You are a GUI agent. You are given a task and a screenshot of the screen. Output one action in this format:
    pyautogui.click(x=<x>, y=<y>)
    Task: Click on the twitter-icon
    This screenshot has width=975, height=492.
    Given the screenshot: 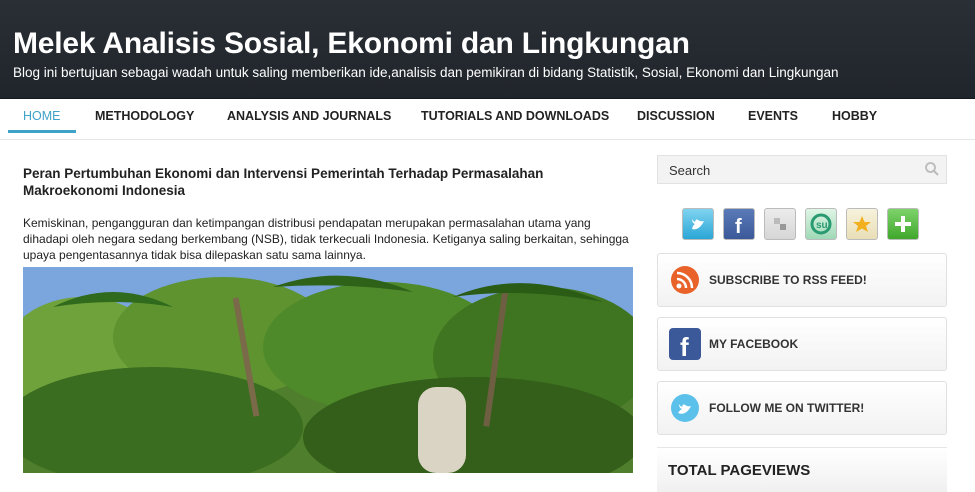 What is the action you would take?
    pyautogui.click(x=698, y=224)
    